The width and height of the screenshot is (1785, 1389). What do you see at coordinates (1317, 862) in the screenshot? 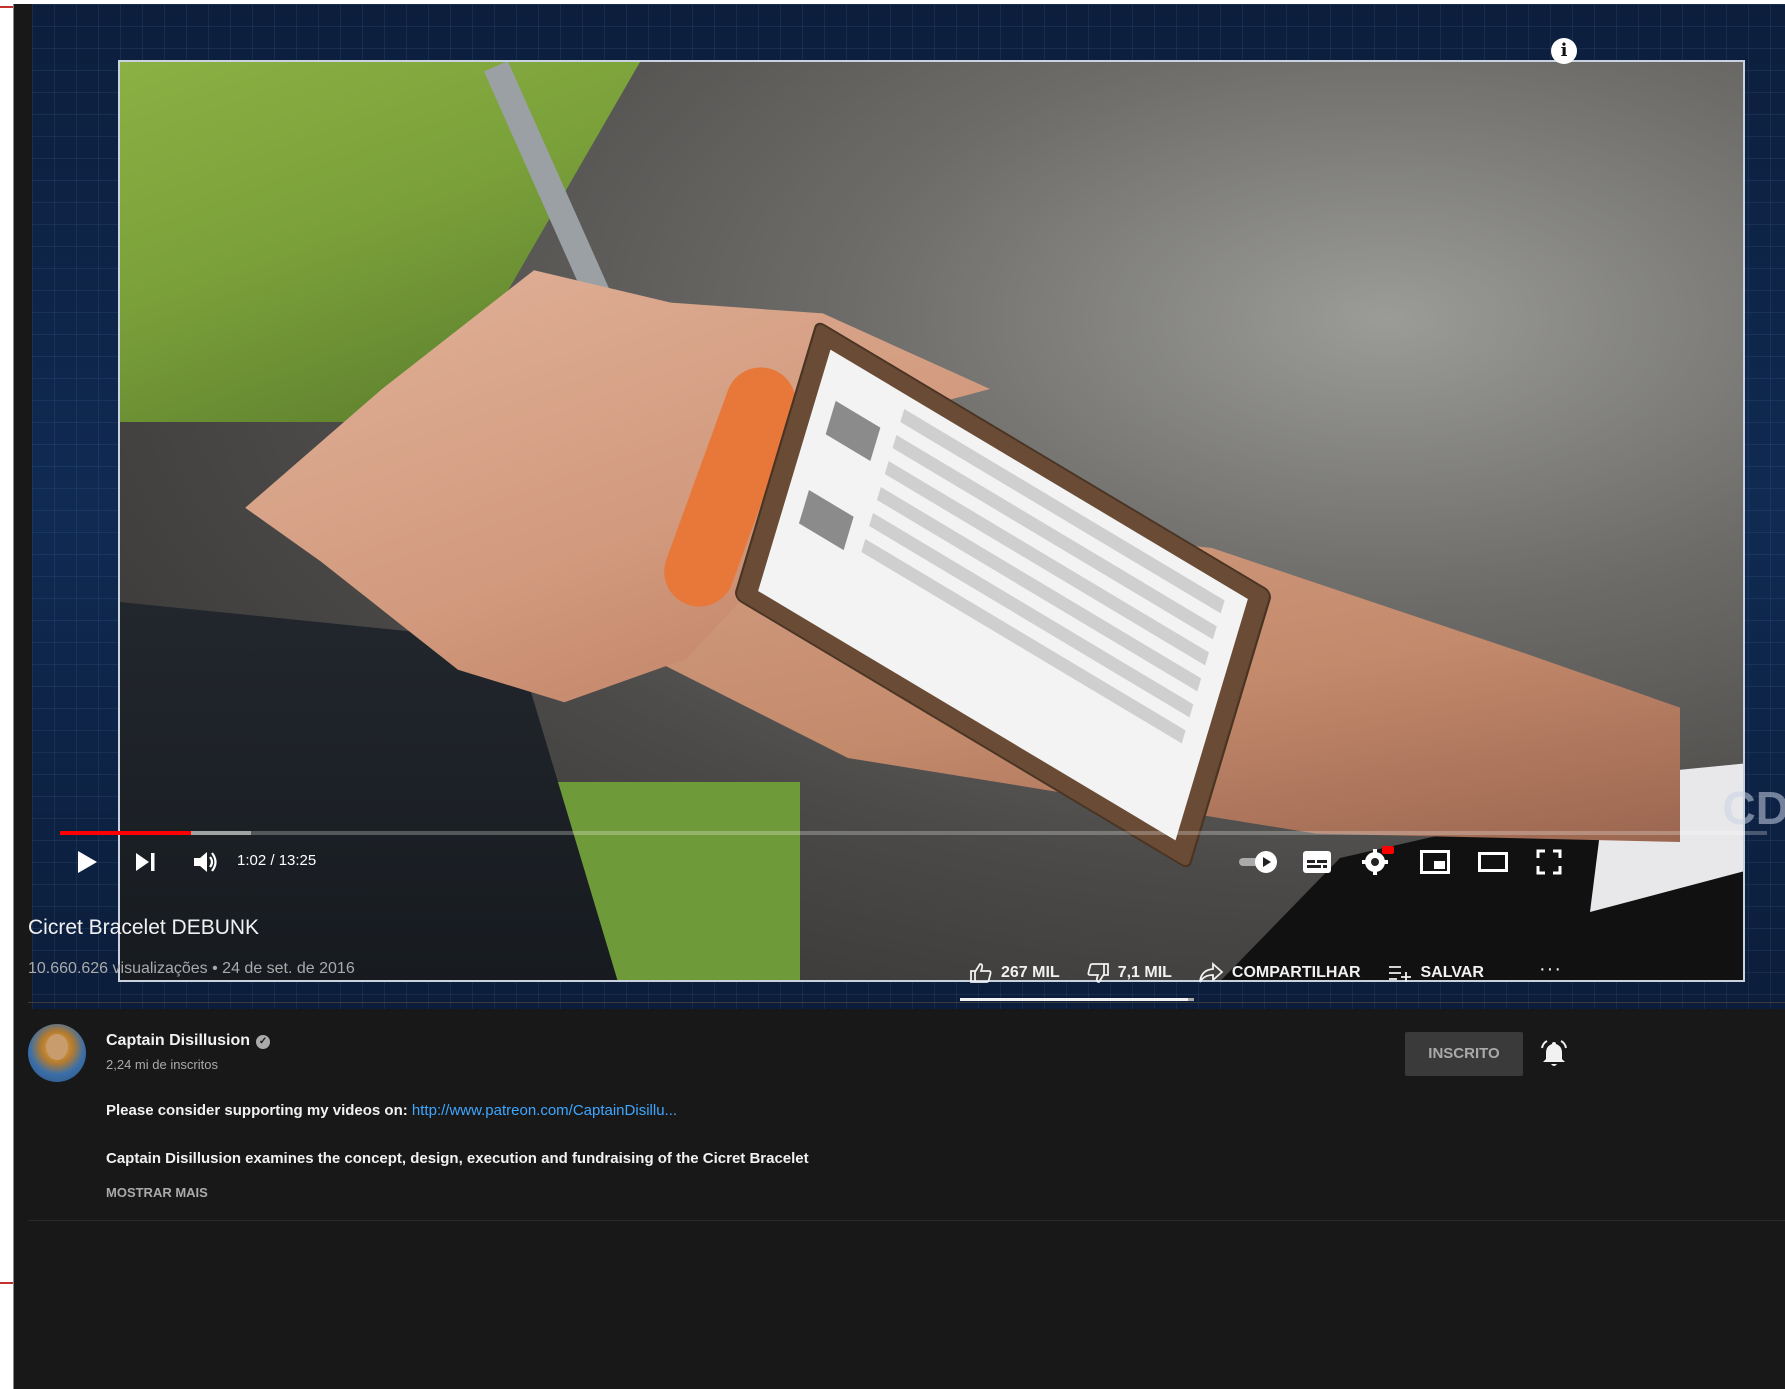
I see `subtitles-icon` at bounding box center [1317, 862].